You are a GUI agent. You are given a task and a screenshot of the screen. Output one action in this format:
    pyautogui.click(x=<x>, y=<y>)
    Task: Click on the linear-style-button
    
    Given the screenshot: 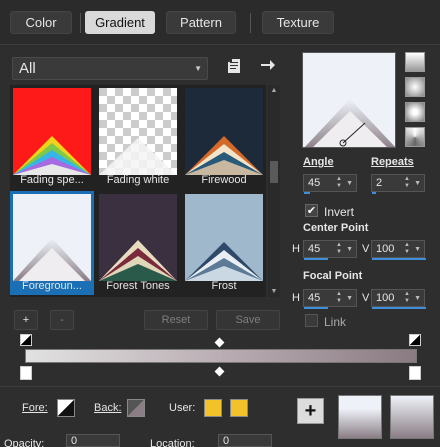 What is the action you would take?
    pyautogui.click(x=415, y=62)
    